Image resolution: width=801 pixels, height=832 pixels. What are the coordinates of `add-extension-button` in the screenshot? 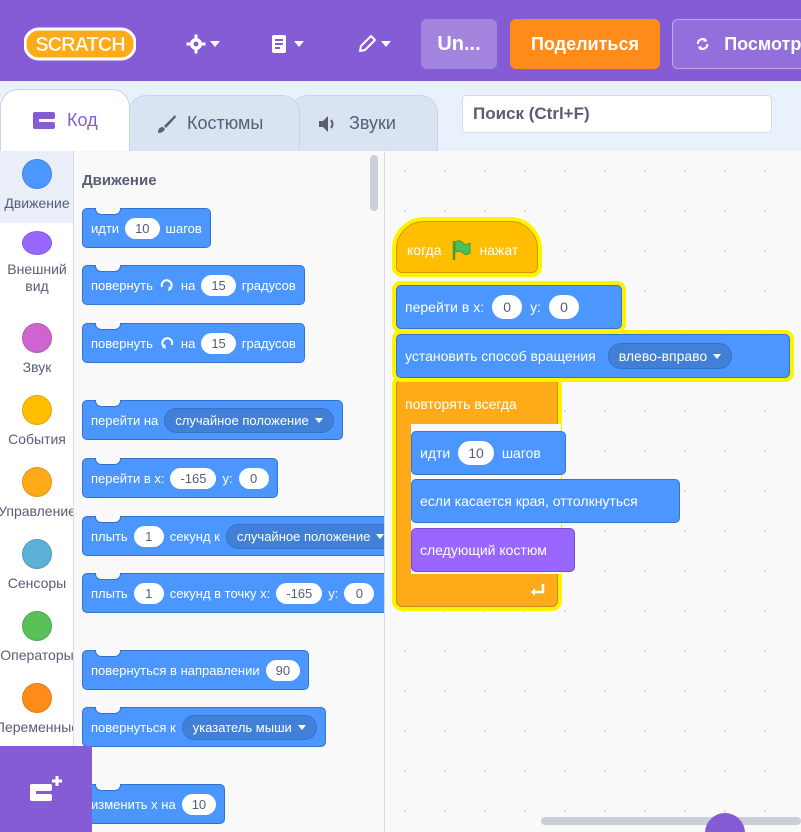 It's located at (46, 789).